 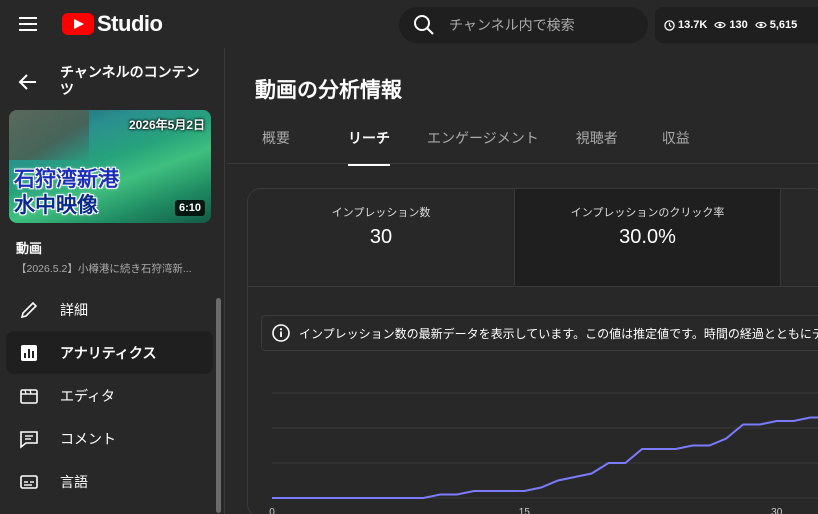 What do you see at coordinates (424, 25) in the screenshot?
I see `search-icon` at bounding box center [424, 25].